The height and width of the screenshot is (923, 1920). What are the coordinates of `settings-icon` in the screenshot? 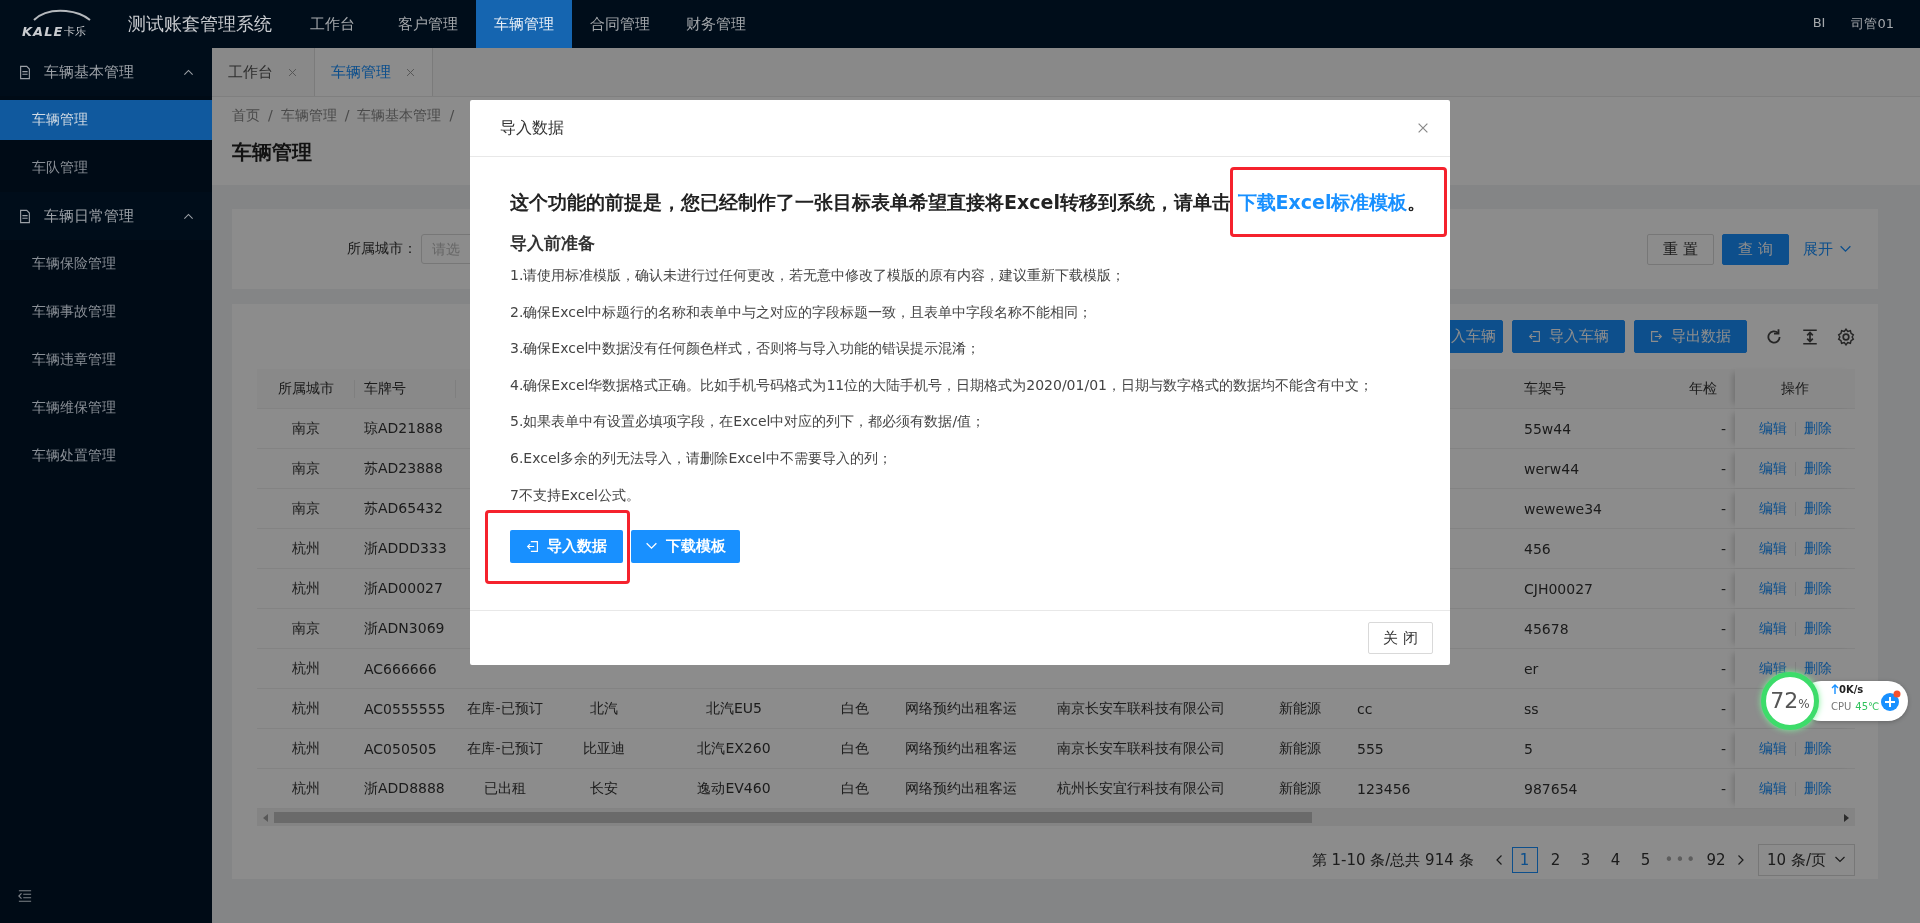 It's located at (1846, 336).